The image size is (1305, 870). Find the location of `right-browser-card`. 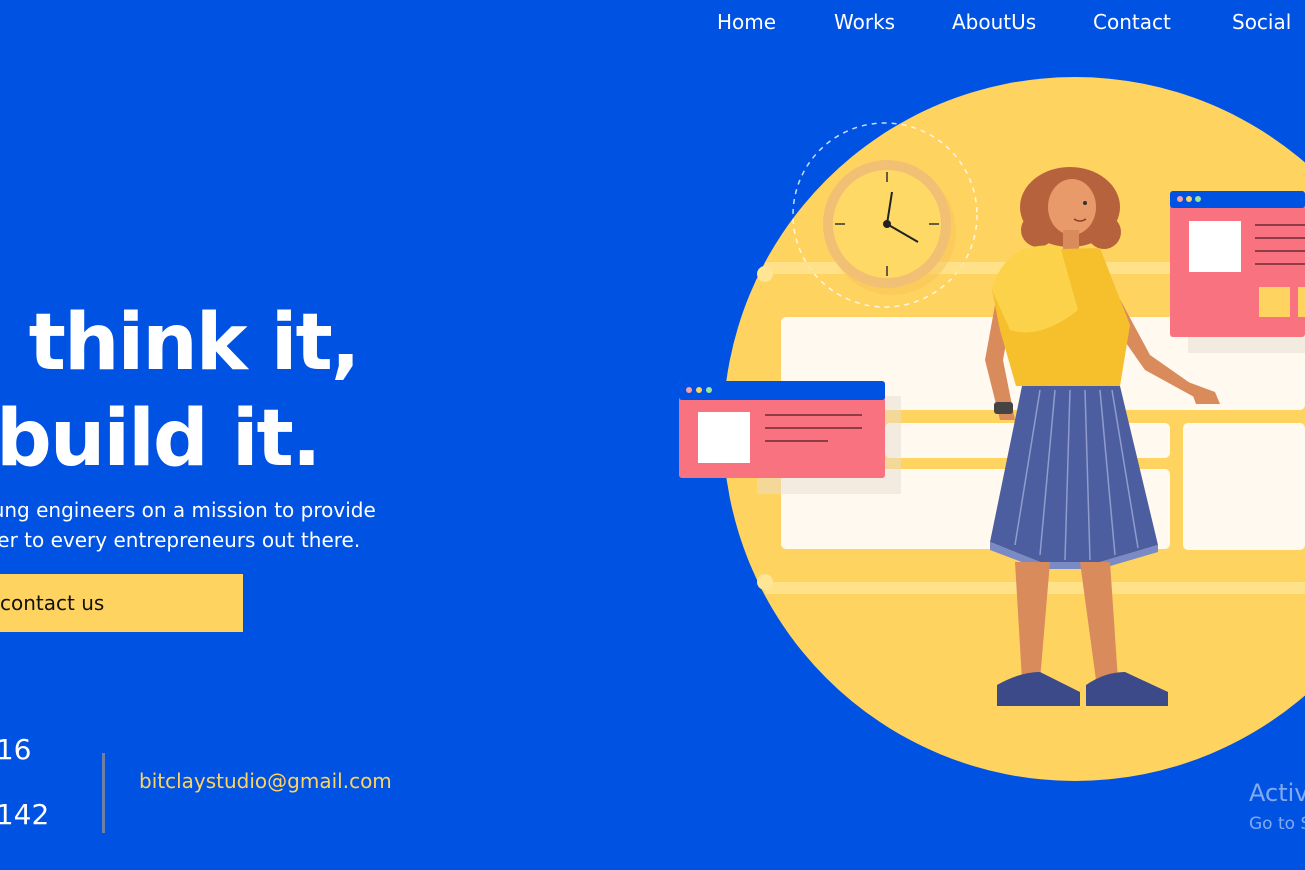

right-browser-card is located at coordinates (1237, 272).